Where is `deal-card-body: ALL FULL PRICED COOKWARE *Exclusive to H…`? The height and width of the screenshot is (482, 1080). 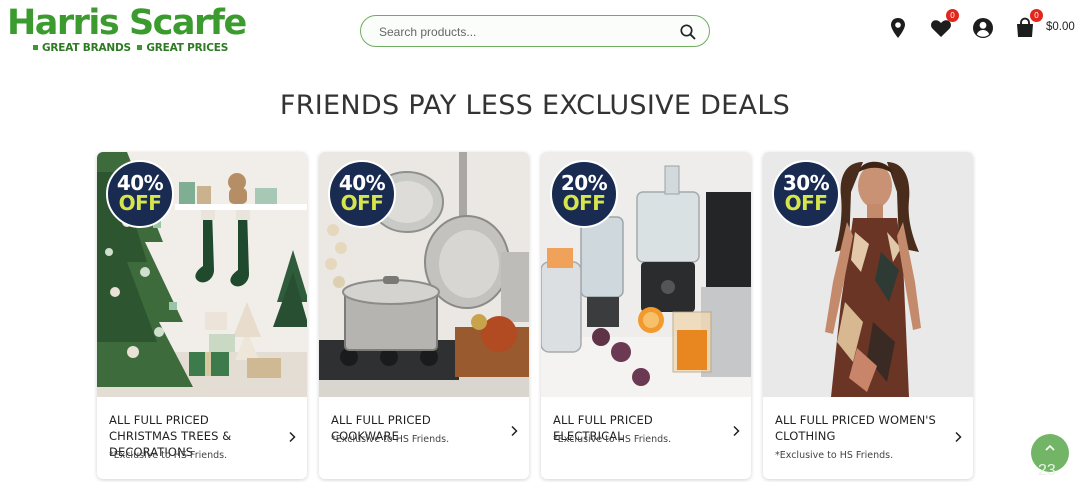 deal-card-body: ALL FULL PRICED COOKWARE *Exclusive to H… is located at coordinates (424, 438).